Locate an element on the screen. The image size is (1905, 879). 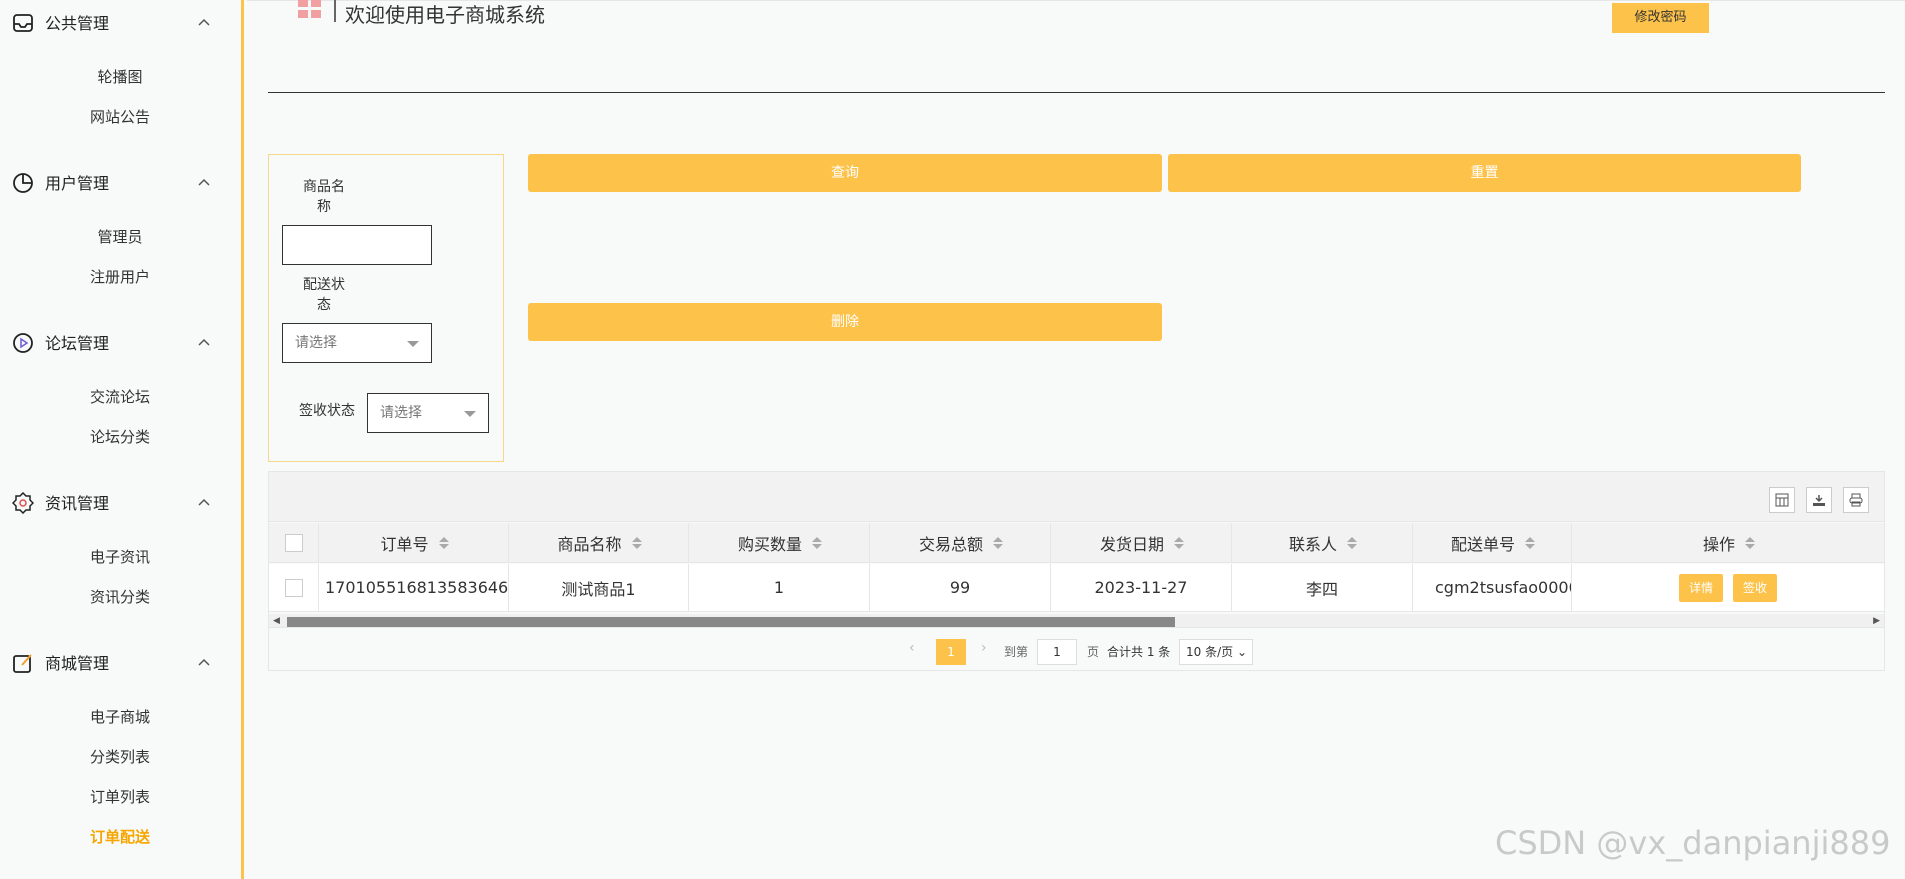
scroll-right-icon: ▶ is located at coordinates (1876, 621).